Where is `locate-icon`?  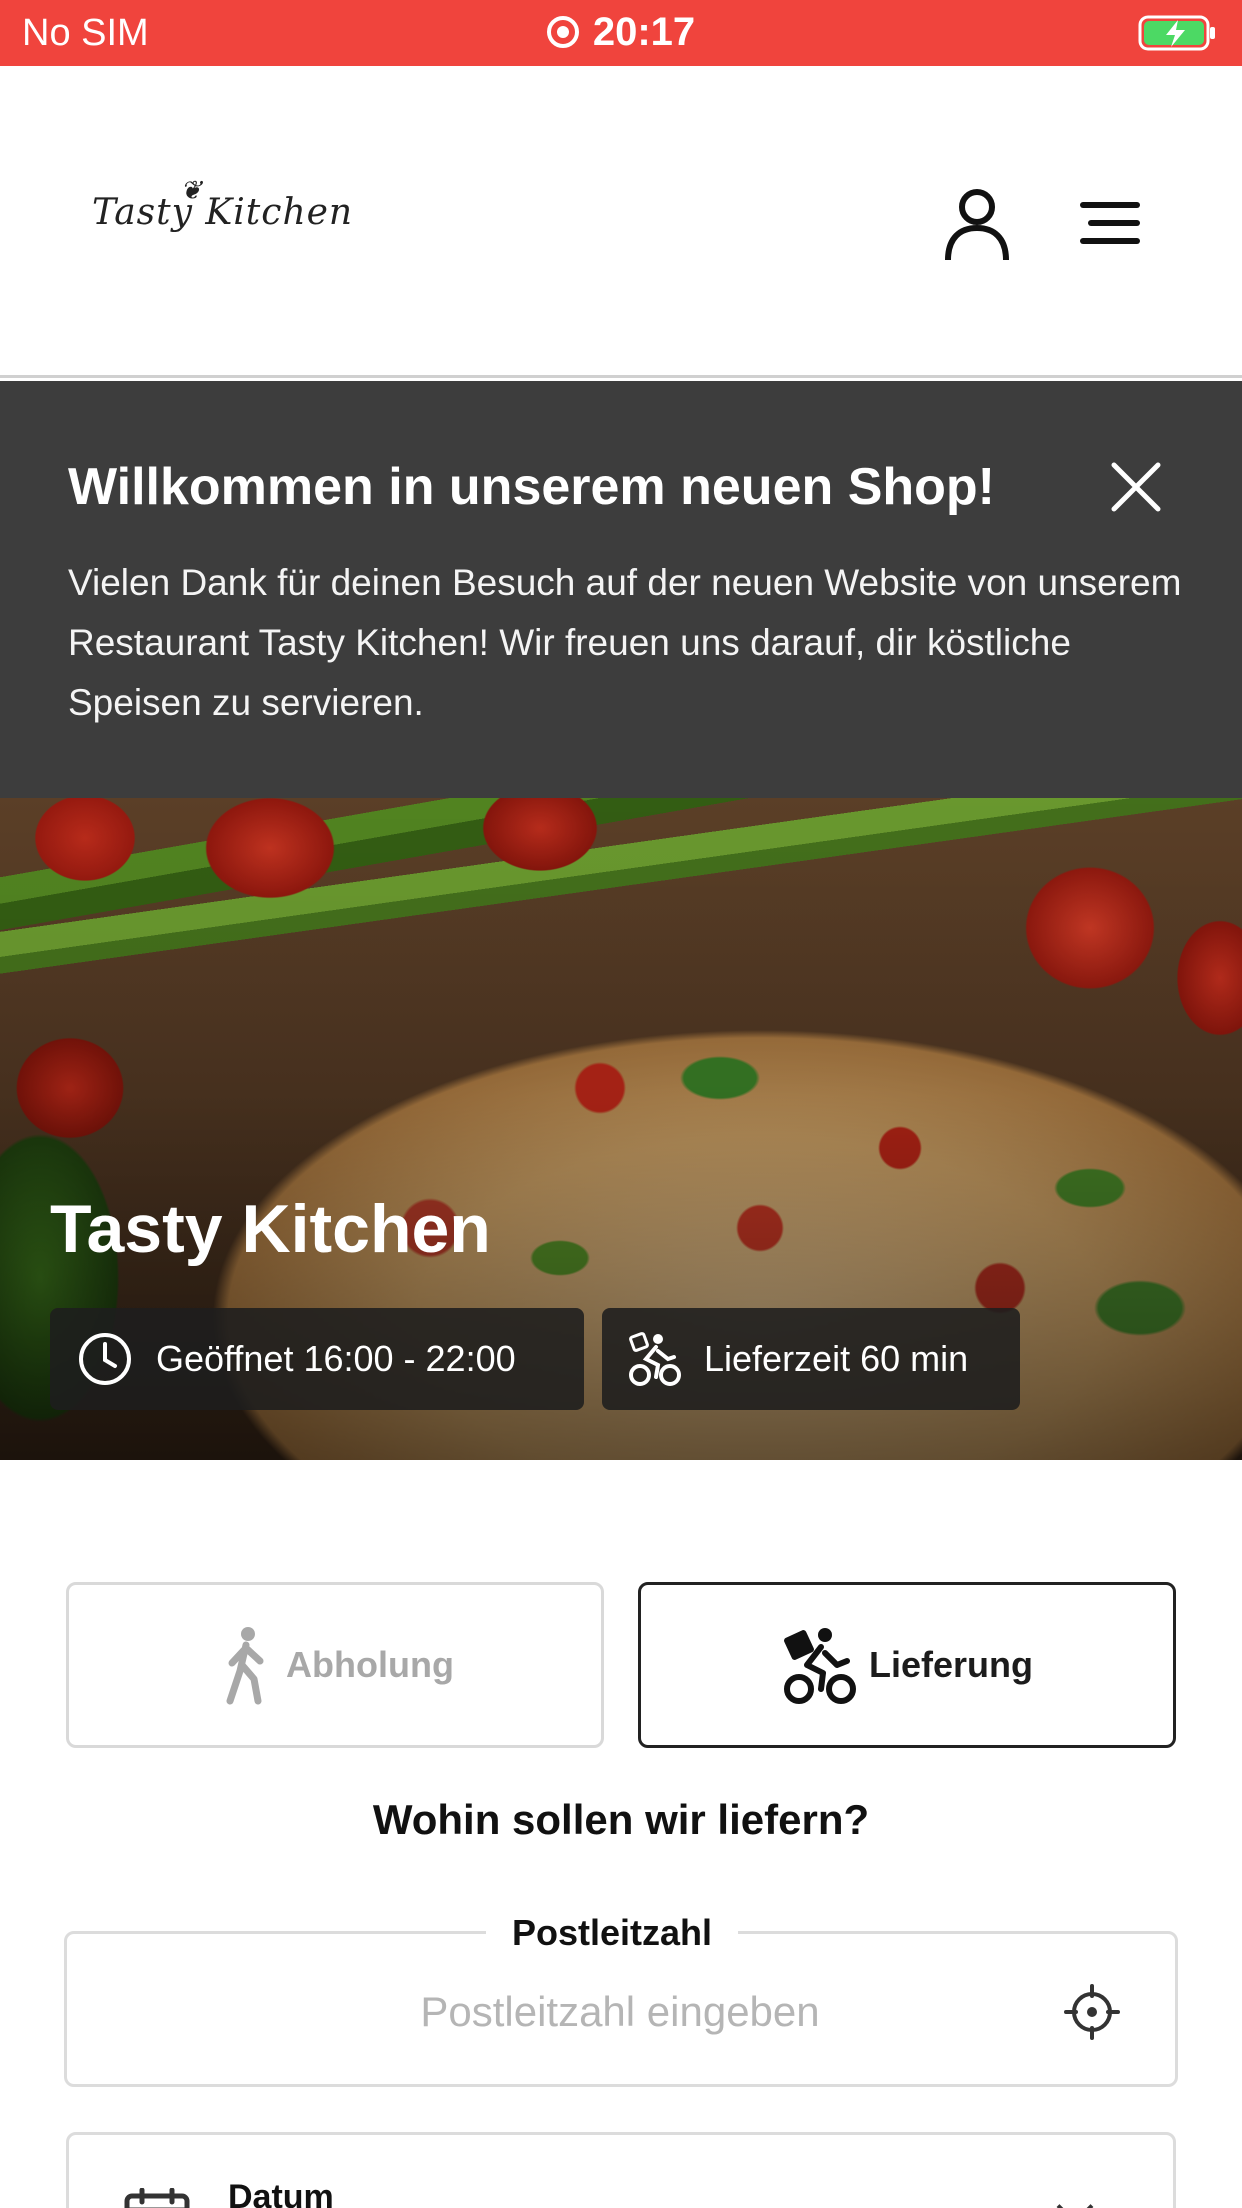
locate-icon is located at coordinates (1092, 2012).